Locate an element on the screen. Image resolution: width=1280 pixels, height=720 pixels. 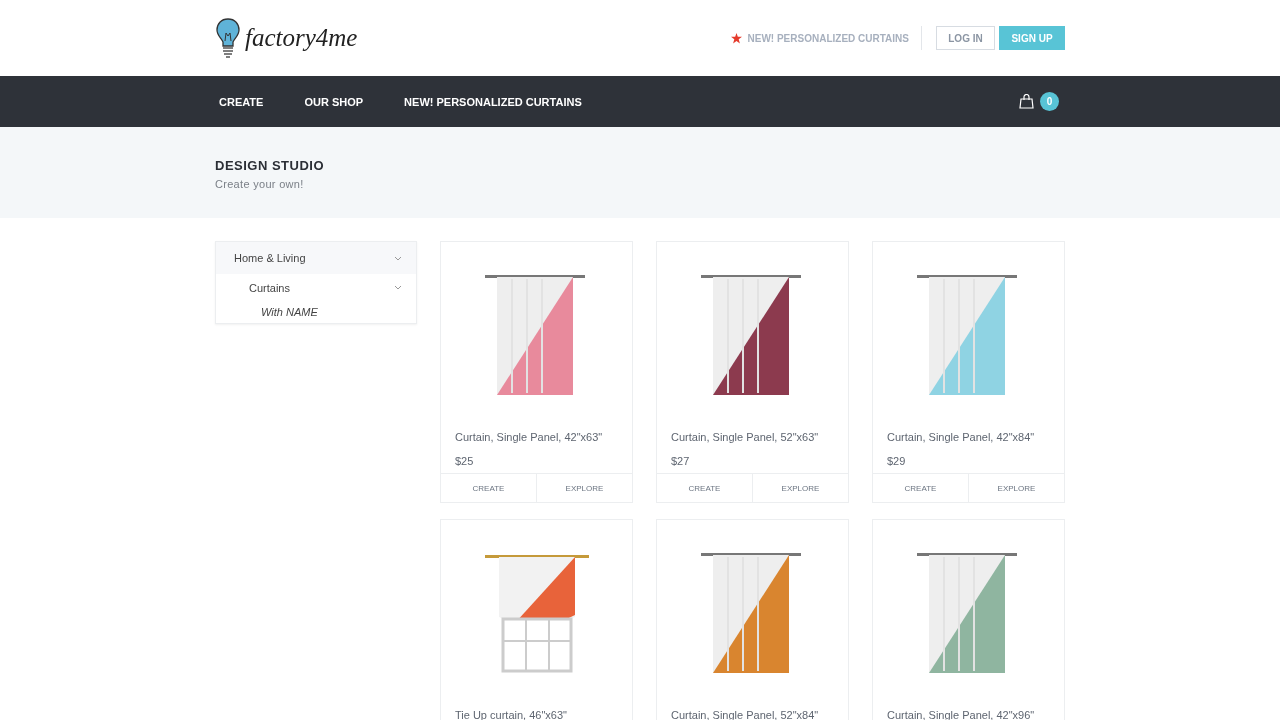
cart-count-badge: 0 is located at coordinates (1049, 101).